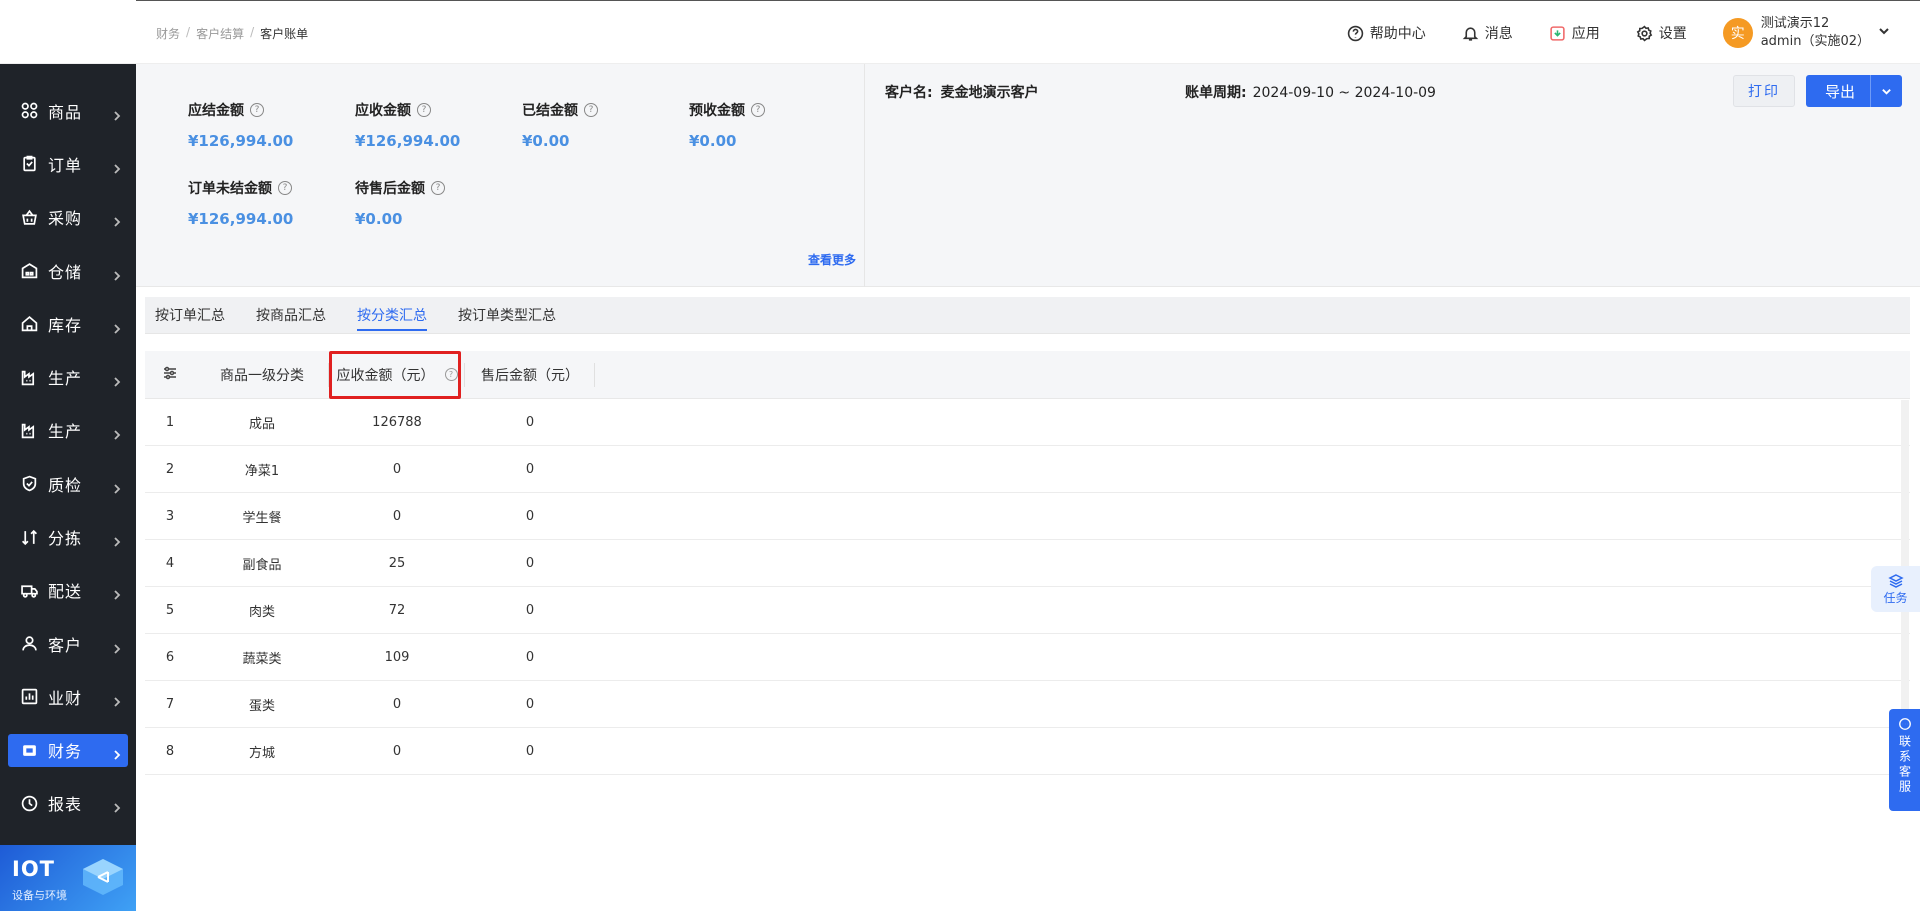  What do you see at coordinates (220, 33) in the screenshot?
I see `breadcrumb-item: 客户结算` at bounding box center [220, 33].